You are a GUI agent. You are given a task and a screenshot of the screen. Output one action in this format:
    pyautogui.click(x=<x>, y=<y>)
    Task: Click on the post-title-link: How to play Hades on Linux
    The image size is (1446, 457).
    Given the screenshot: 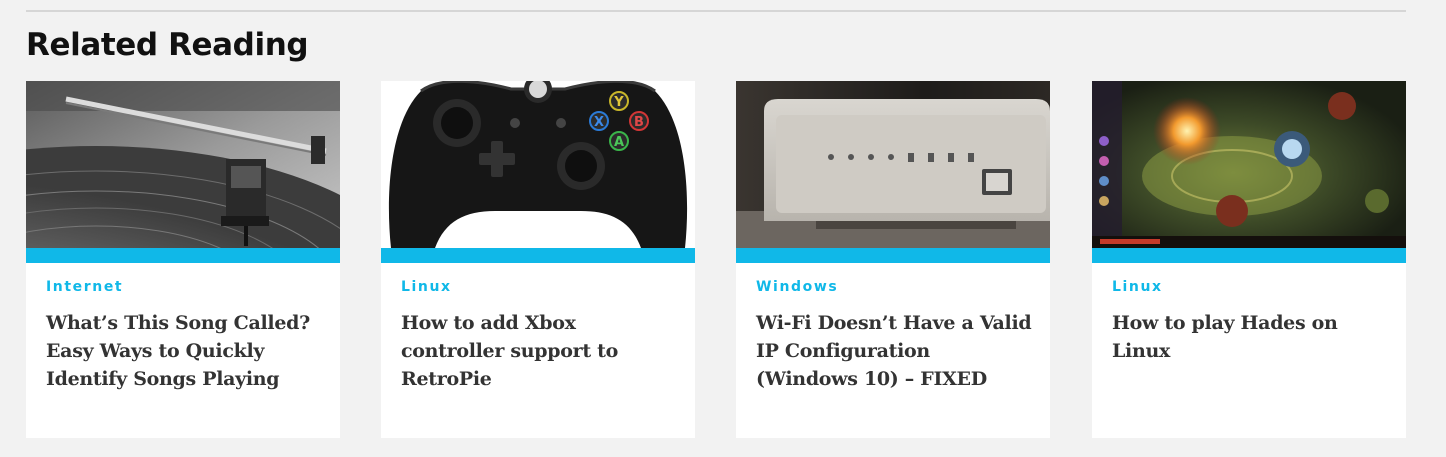 What is the action you would take?
    pyautogui.click(x=1252, y=337)
    